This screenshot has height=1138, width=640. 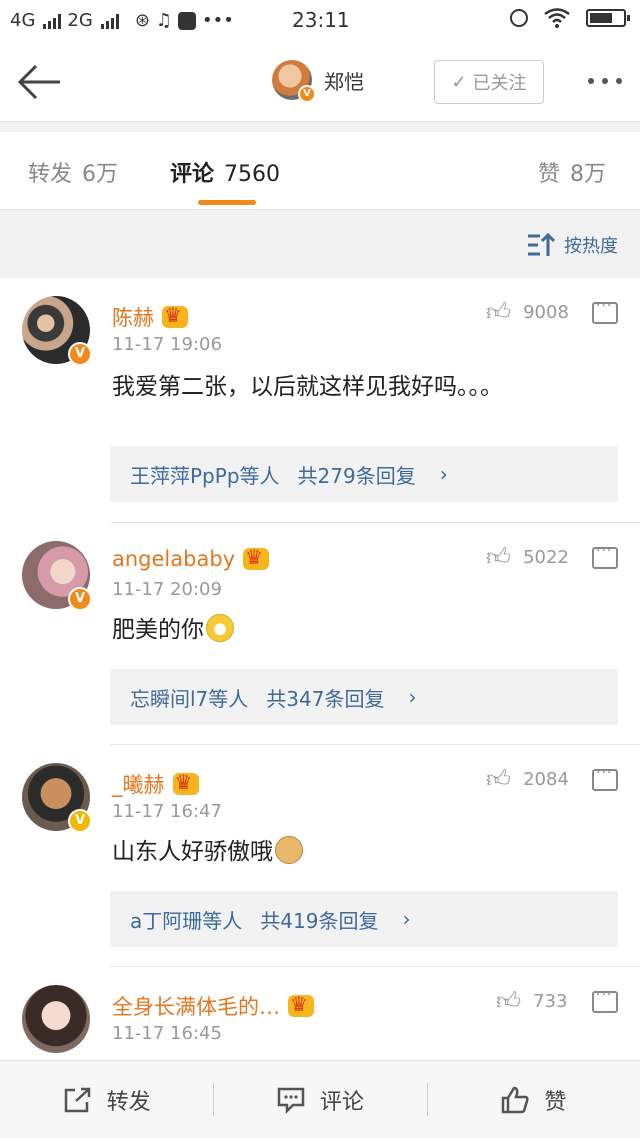 What do you see at coordinates (80, 20) in the screenshot?
I see `network-2g-label: 2G` at bounding box center [80, 20].